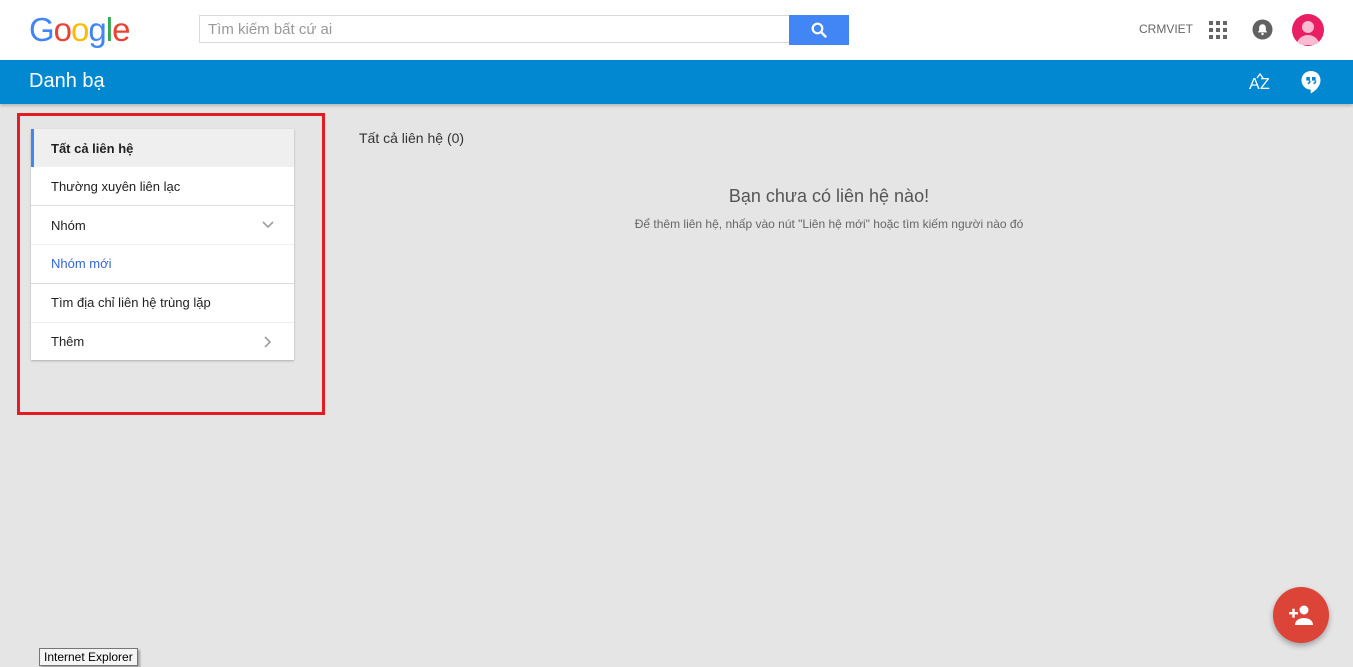 This screenshot has width=1353, height=667. What do you see at coordinates (116, 186) in the screenshot?
I see `sidebar-item-label: Thường xuyên liên lạc` at bounding box center [116, 186].